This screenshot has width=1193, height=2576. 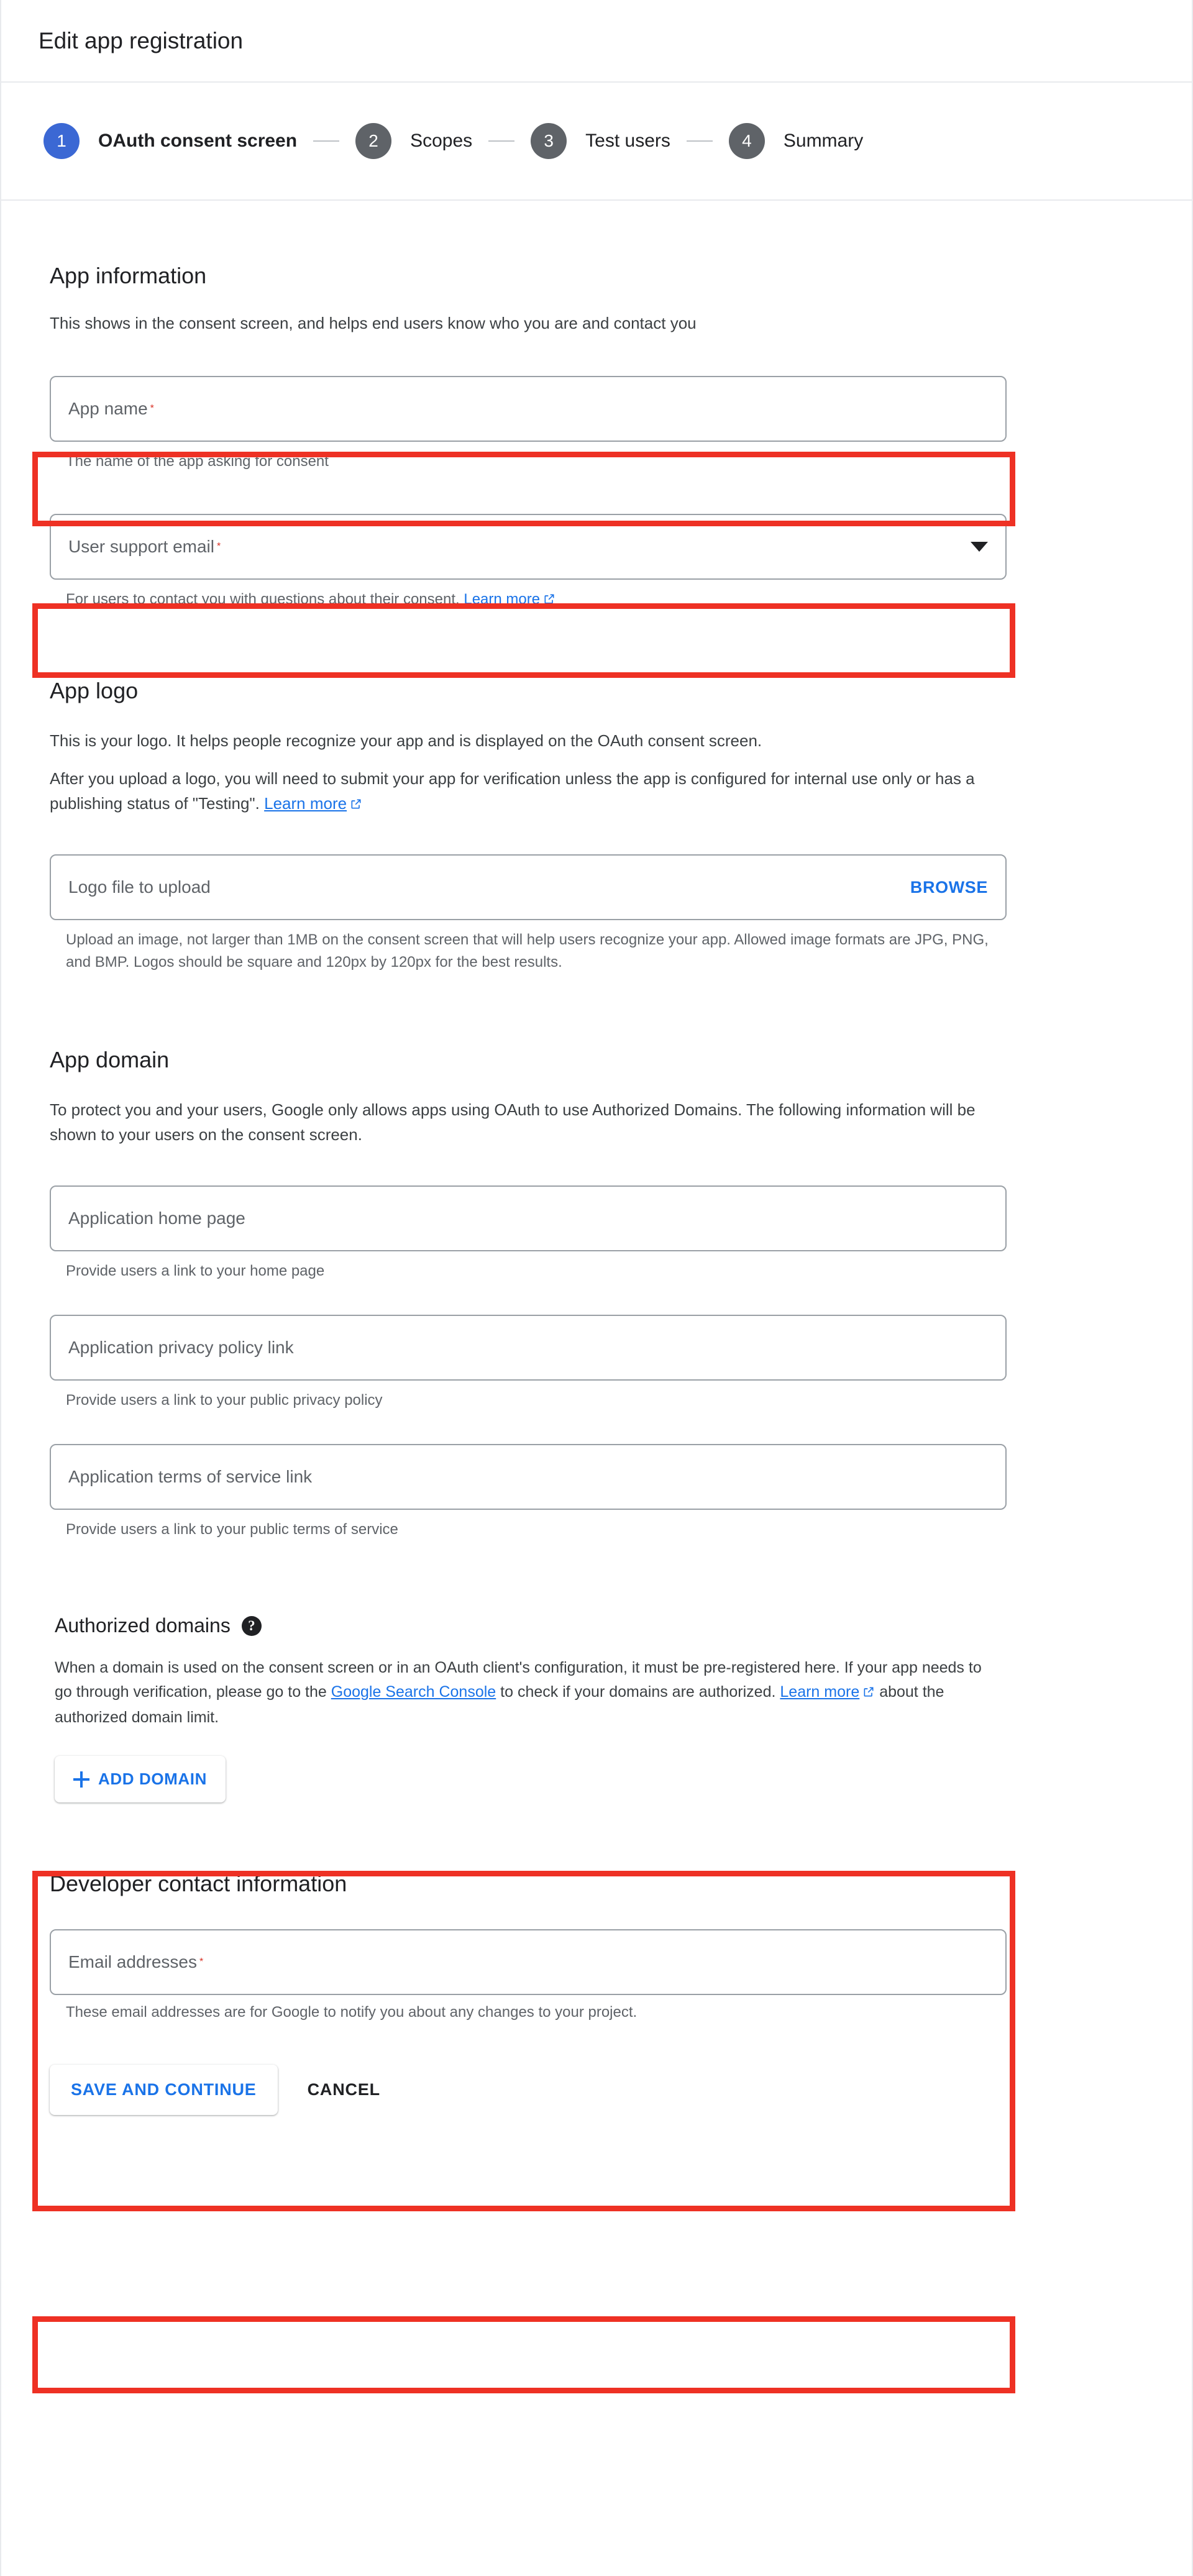 I want to click on page-header: Edit app registration, so click(x=596, y=41).